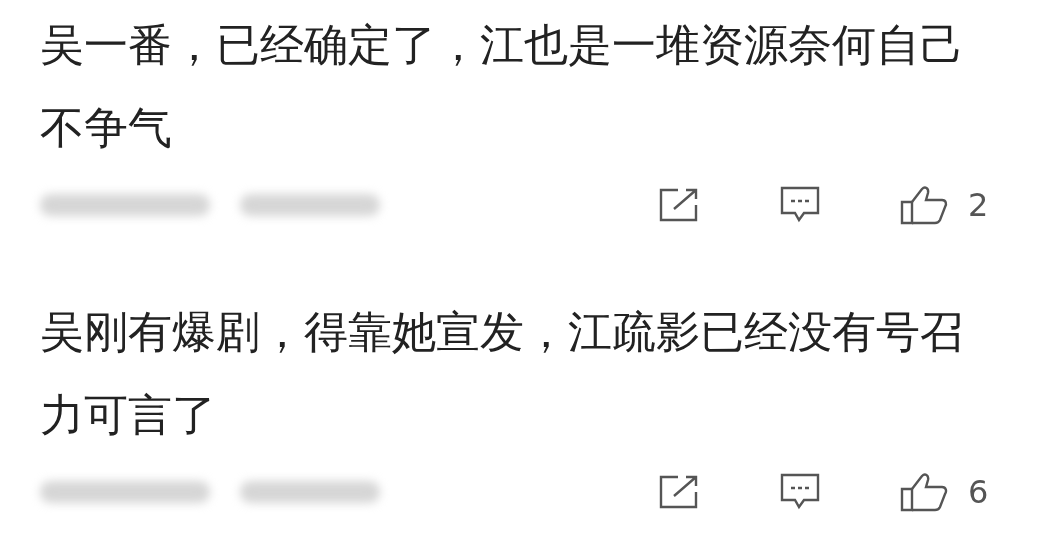 The width and height of the screenshot is (1056, 552). What do you see at coordinates (978, 492) in the screenshot?
I see `like-count: 6` at bounding box center [978, 492].